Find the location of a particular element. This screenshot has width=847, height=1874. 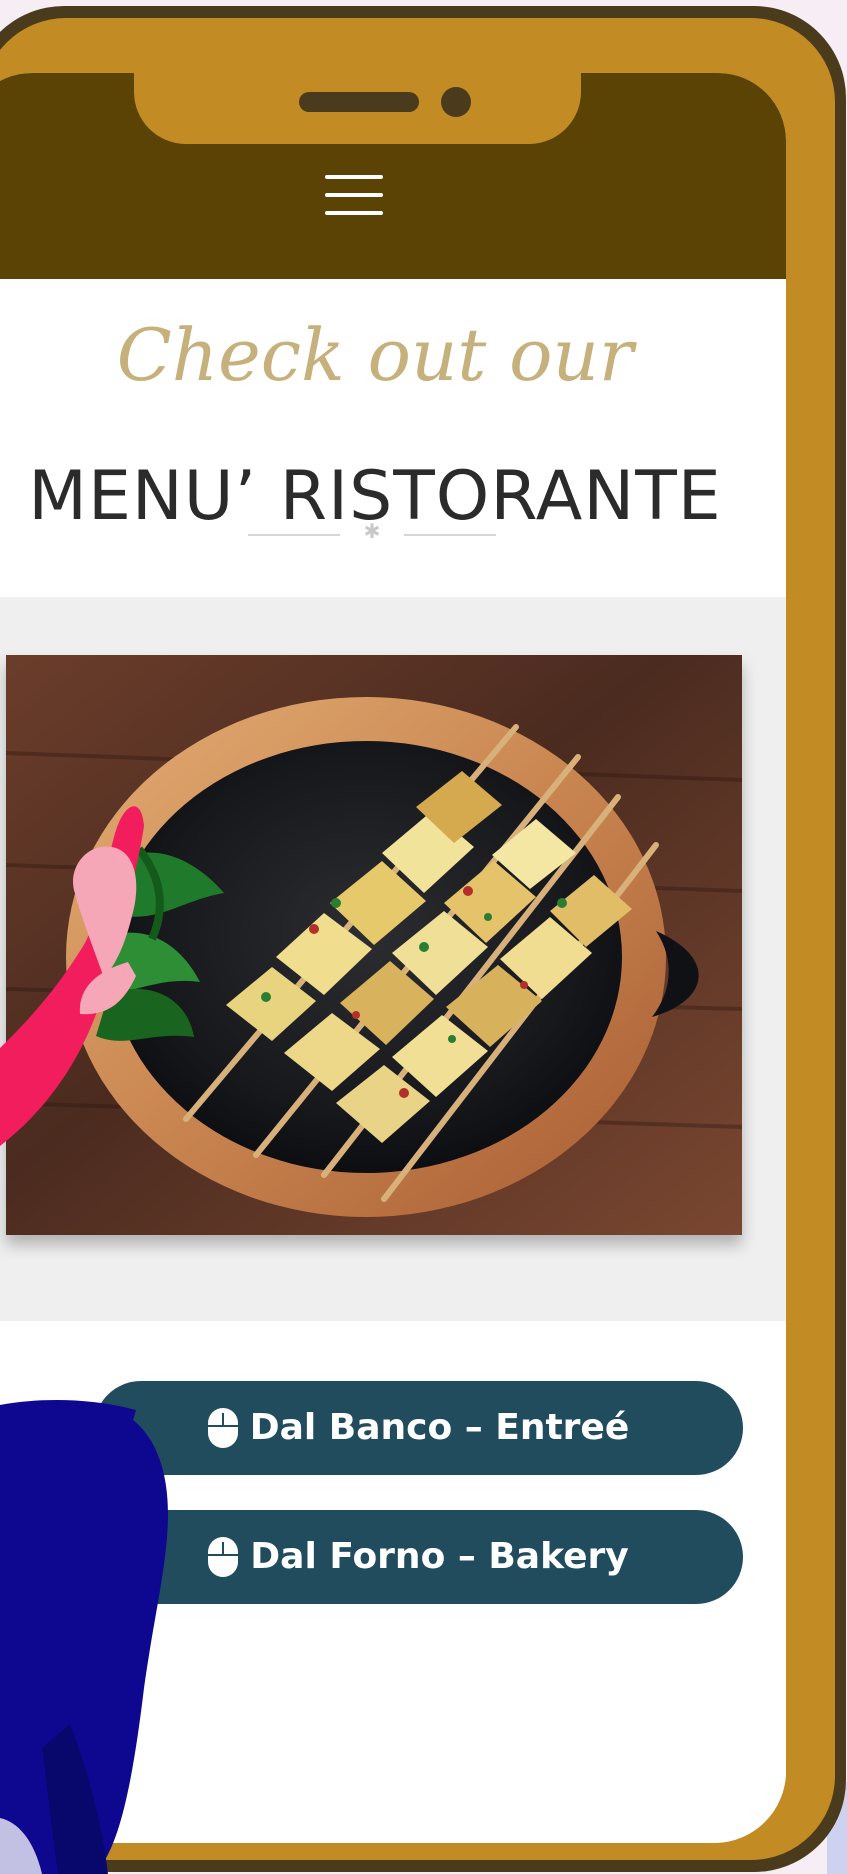

divider-line-right is located at coordinates (450, 535).